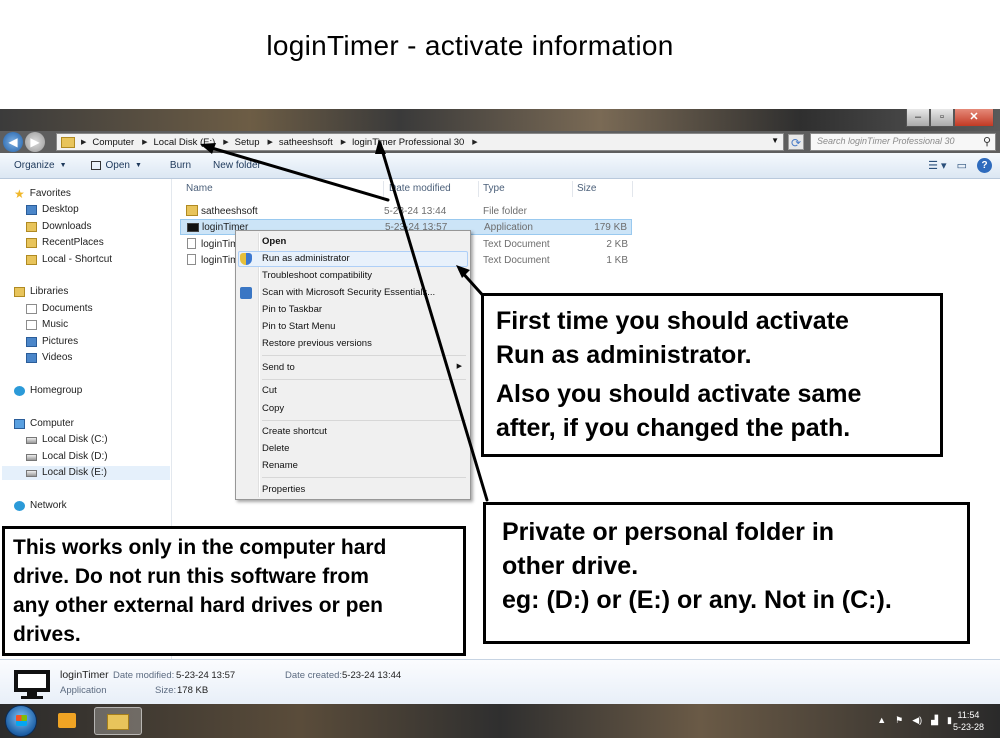 The height and width of the screenshot is (754, 1000). I want to click on nav-libraries: Libraries, so click(41, 292).